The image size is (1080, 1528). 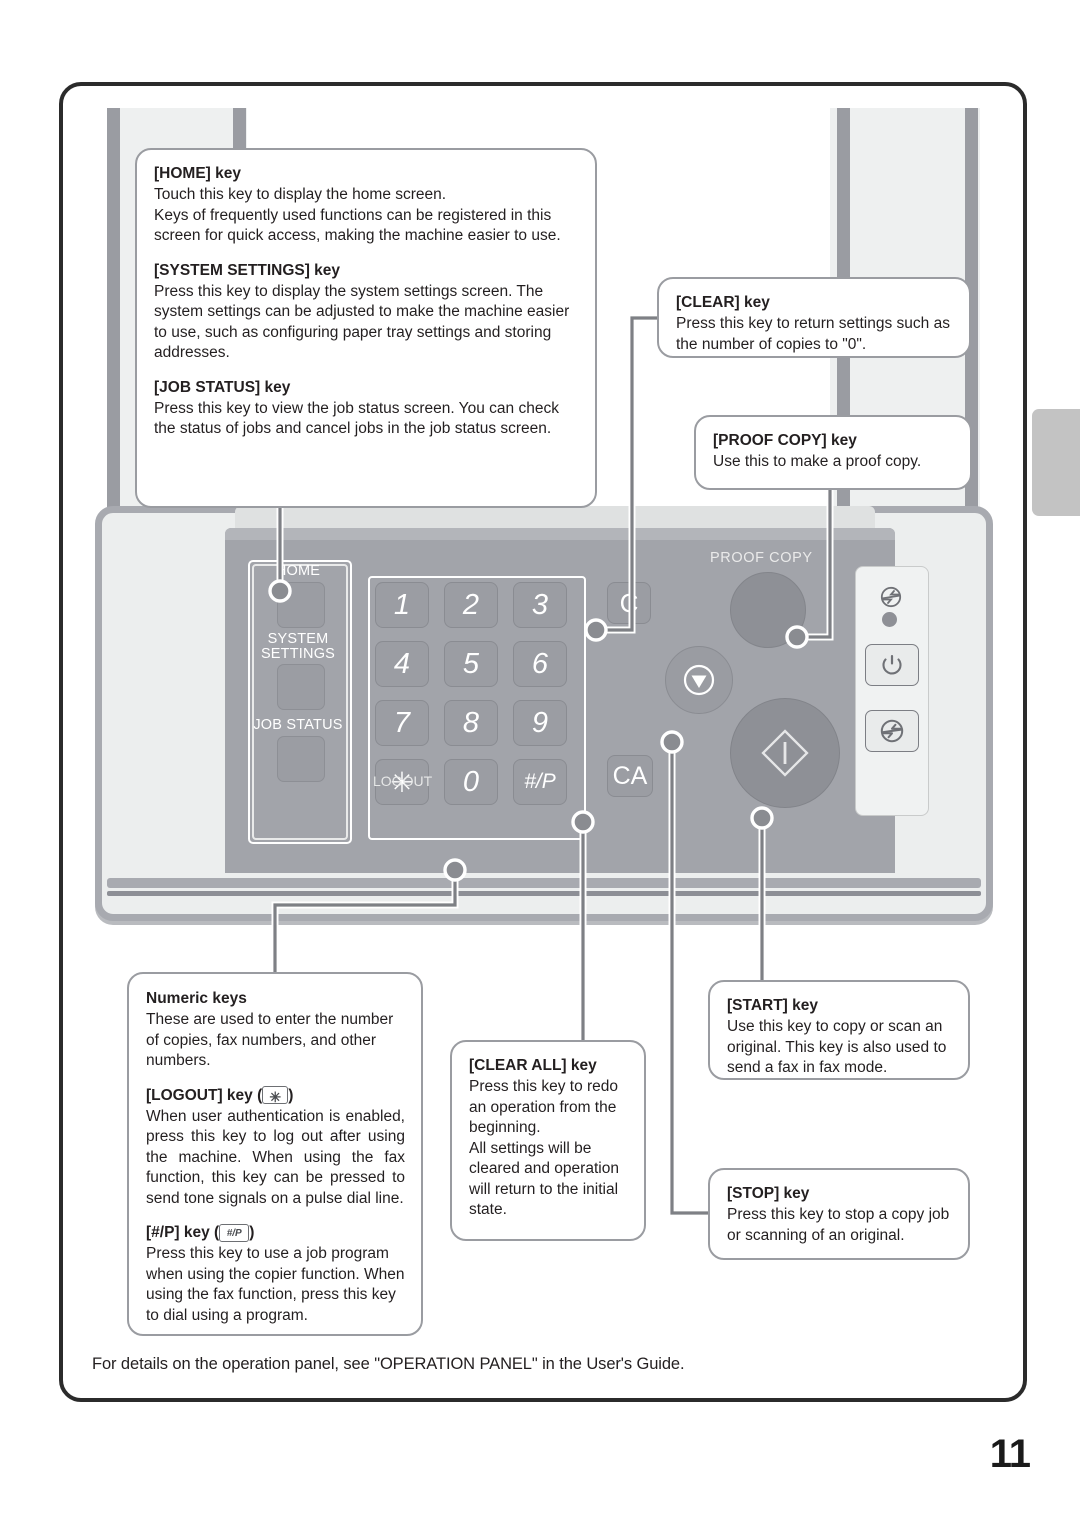 I want to click on energy-save-button, so click(x=892, y=731).